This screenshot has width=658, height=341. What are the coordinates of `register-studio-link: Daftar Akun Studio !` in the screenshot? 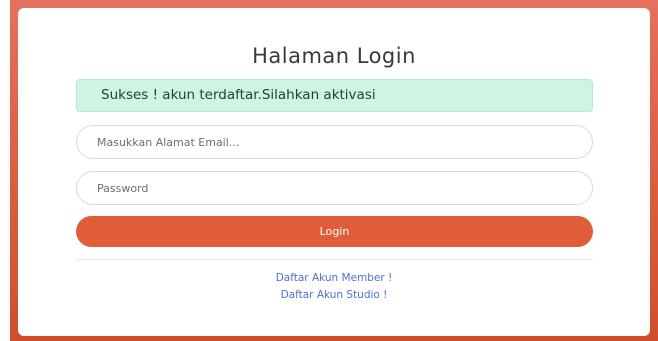 It's located at (334, 295).